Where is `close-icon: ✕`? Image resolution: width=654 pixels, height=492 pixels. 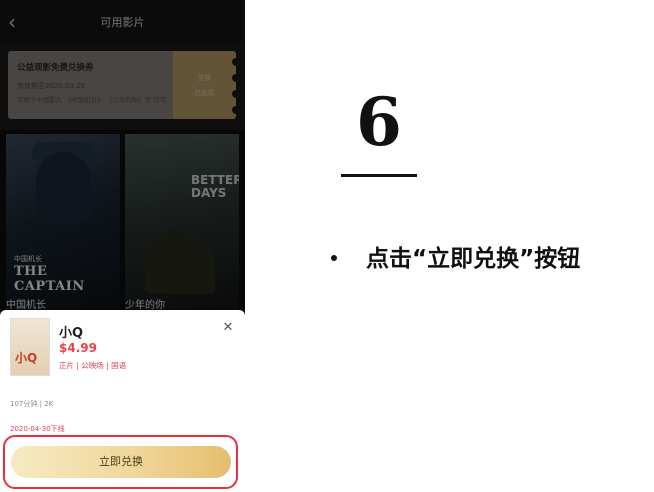 close-icon: ✕ is located at coordinates (228, 328).